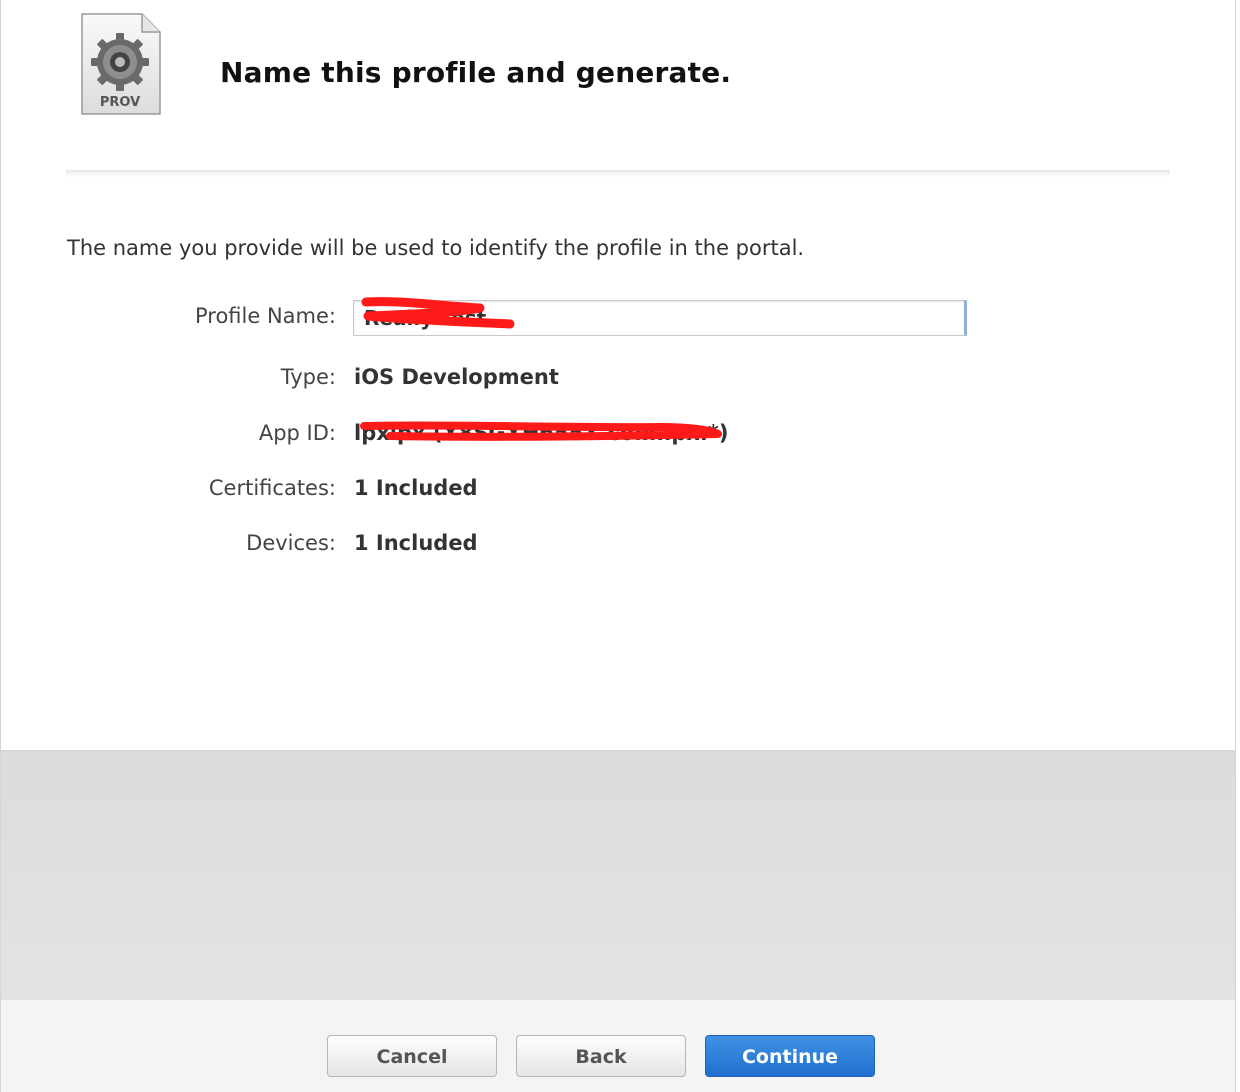 This screenshot has width=1240, height=1092. I want to click on certificates-value: 1 Included, so click(416, 488).